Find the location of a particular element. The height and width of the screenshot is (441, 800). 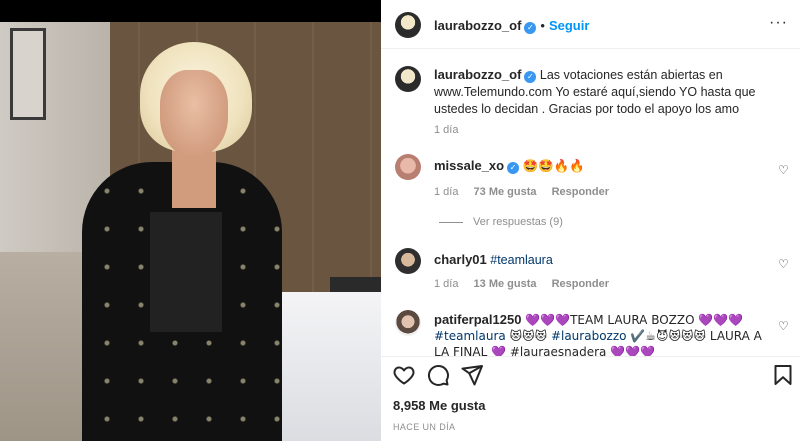

comment-meta: 1 día 13 Me gusta Responder is located at coordinates (527, 284).